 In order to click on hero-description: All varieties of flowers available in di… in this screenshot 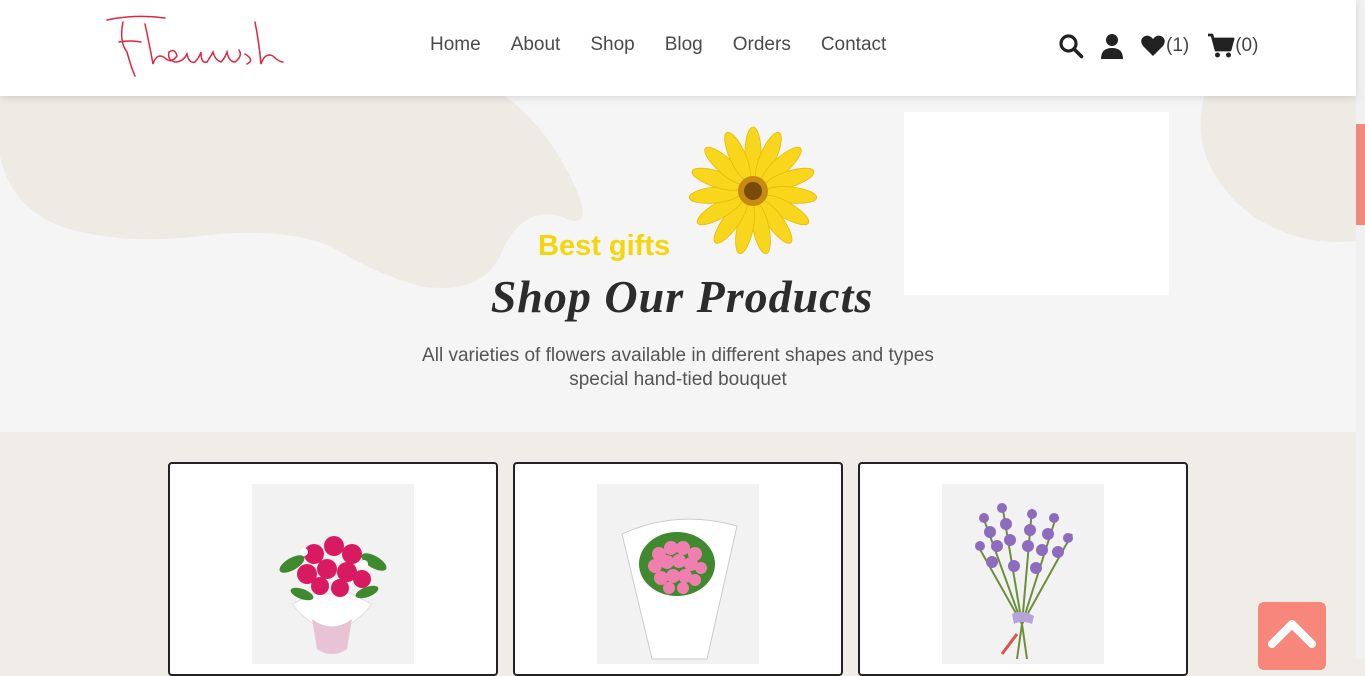, I will do `click(678, 368)`.